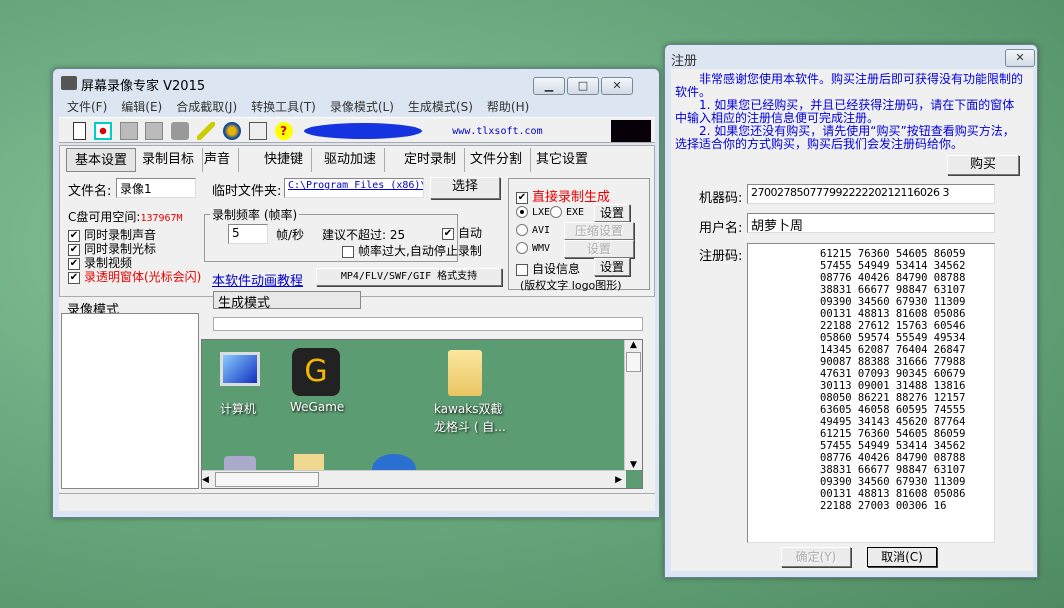 This screenshot has width=1064, height=608. What do you see at coordinates (562, 160) in the screenshot?
I see `tab-other: 其它设置` at bounding box center [562, 160].